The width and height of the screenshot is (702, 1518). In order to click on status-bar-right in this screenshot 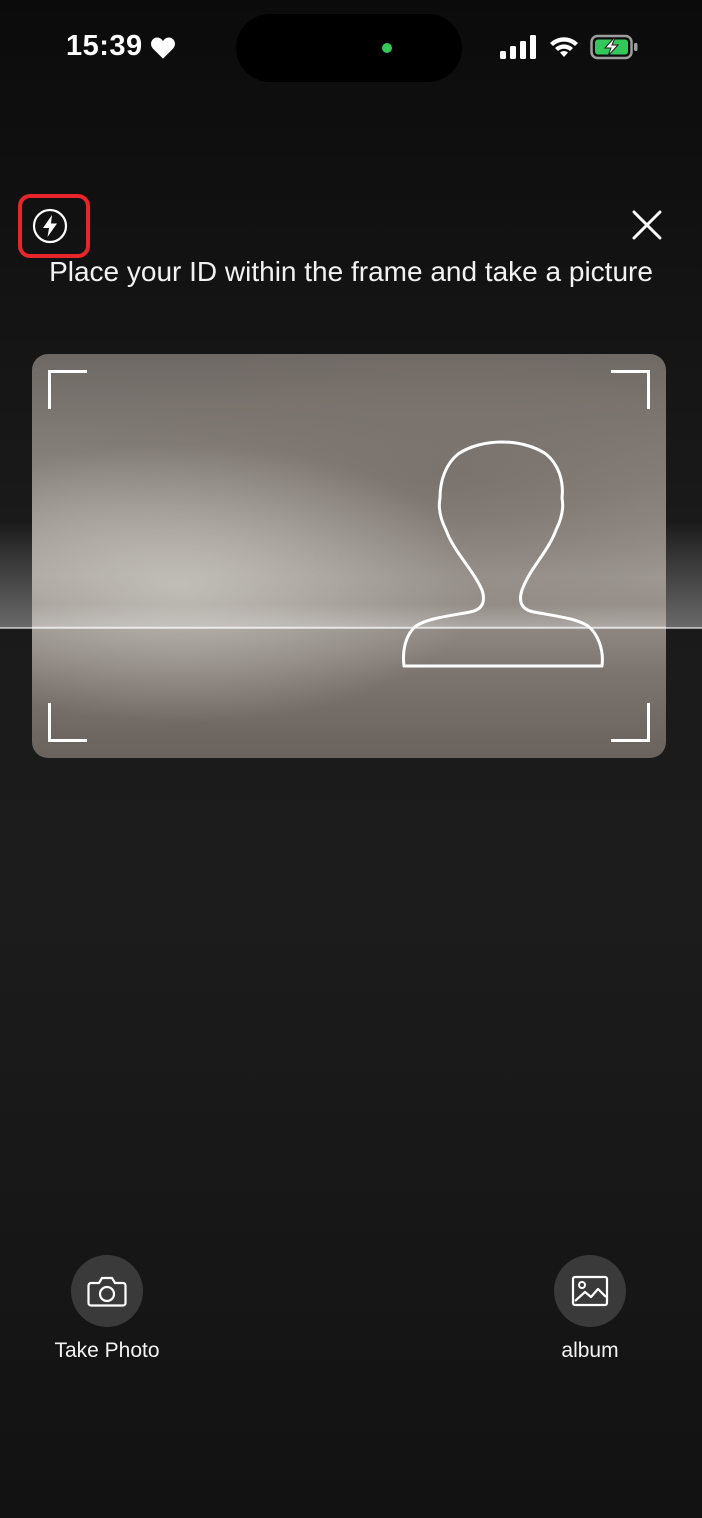, I will do `click(570, 47)`.